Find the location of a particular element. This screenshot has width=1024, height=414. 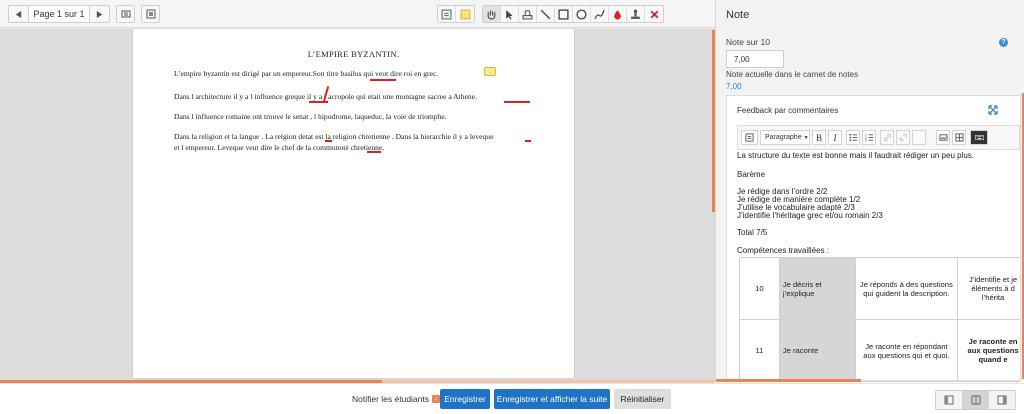

format-select: Paragraphe ▼ is located at coordinates (785, 137).